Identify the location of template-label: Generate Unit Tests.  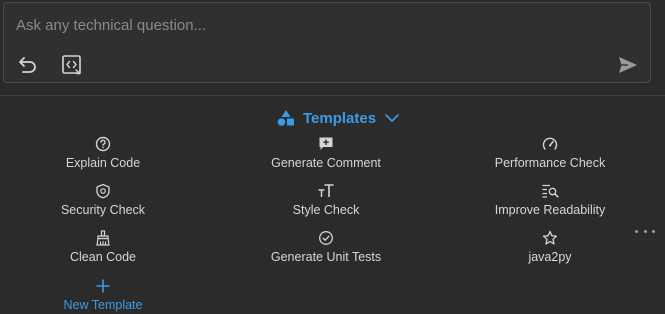
(326, 257).